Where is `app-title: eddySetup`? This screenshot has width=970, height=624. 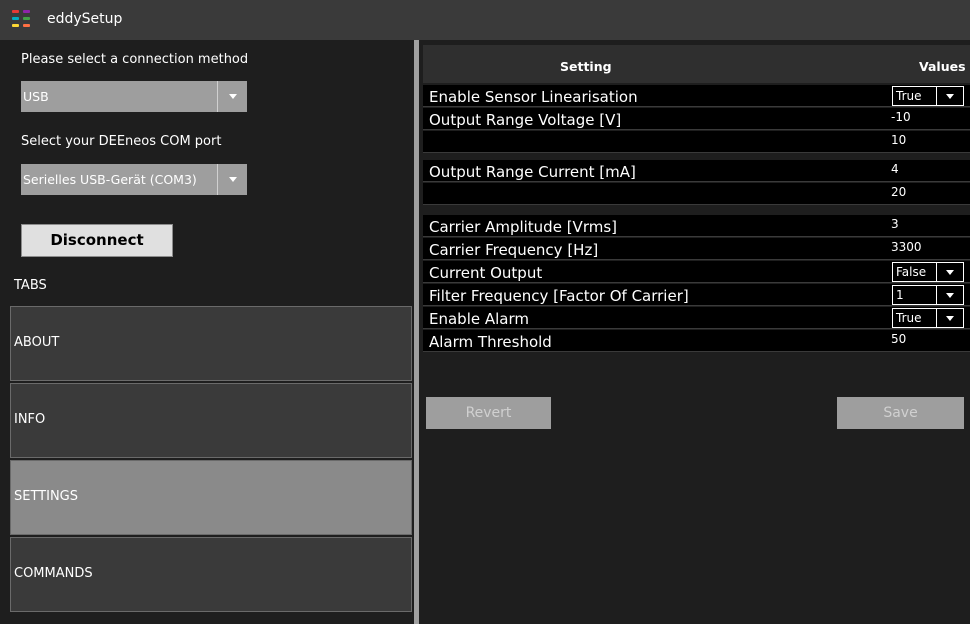
app-title: eddySetup is located at coordinates (85, 19).